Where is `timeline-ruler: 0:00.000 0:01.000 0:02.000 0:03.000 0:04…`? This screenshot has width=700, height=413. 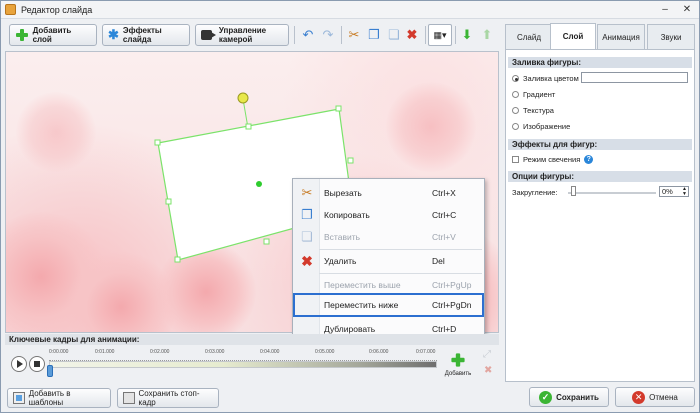
timeline-ruler: 0:00.000 0:01.000 0:02.000 0:03.000 0:04… is located at coordinates (243, 355).